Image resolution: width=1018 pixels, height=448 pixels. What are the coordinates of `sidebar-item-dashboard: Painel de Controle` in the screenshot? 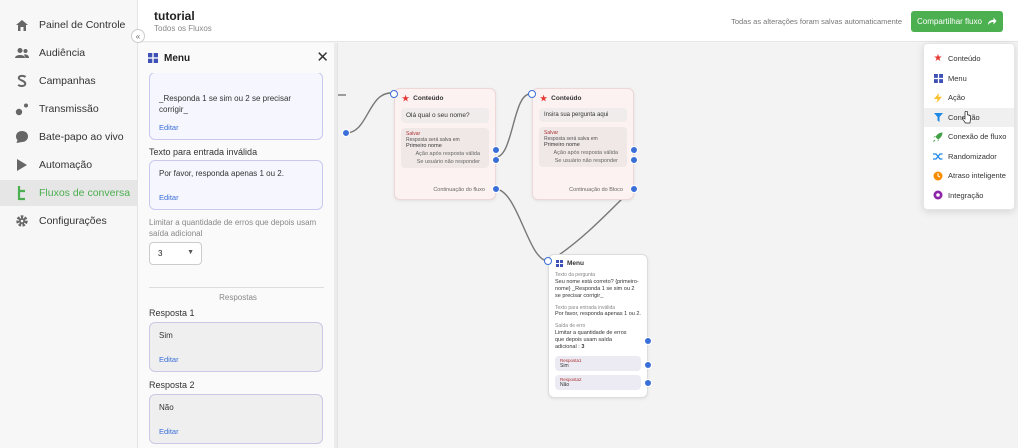 It's located at (68, 25).